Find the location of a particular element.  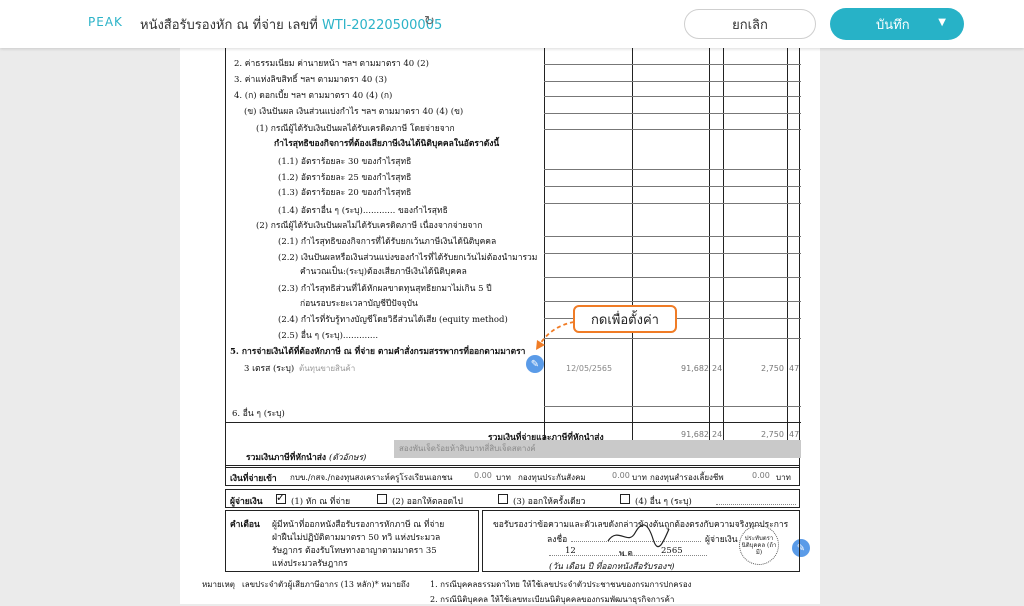

save-button: บันทึก ▼ is located at coordinates (897, 24).